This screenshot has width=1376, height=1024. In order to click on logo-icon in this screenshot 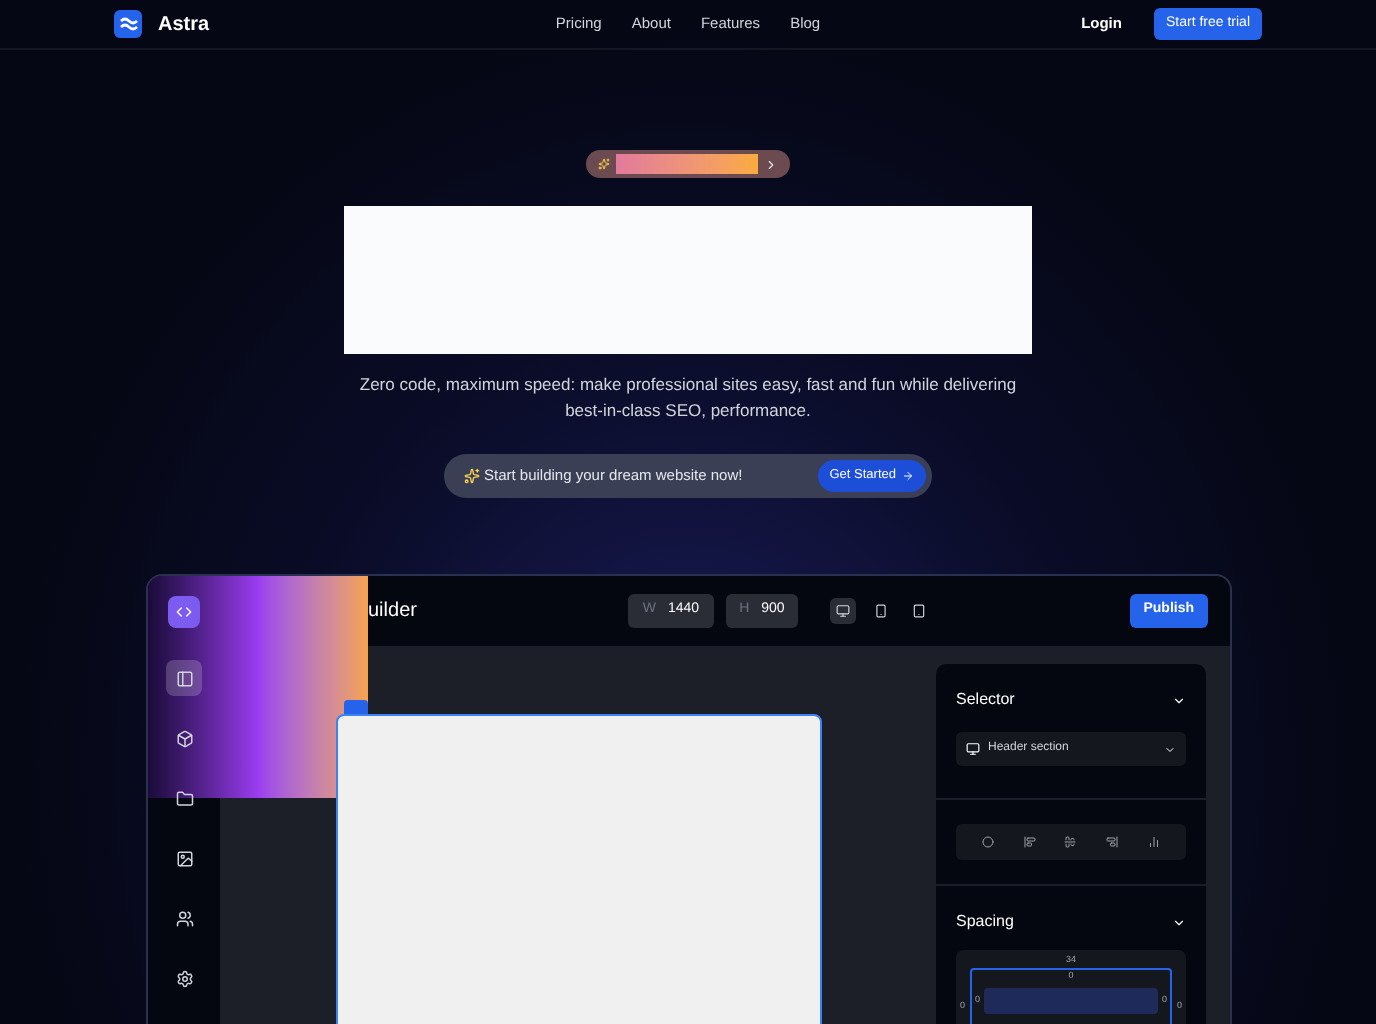, I will do `click(128, 24)`.